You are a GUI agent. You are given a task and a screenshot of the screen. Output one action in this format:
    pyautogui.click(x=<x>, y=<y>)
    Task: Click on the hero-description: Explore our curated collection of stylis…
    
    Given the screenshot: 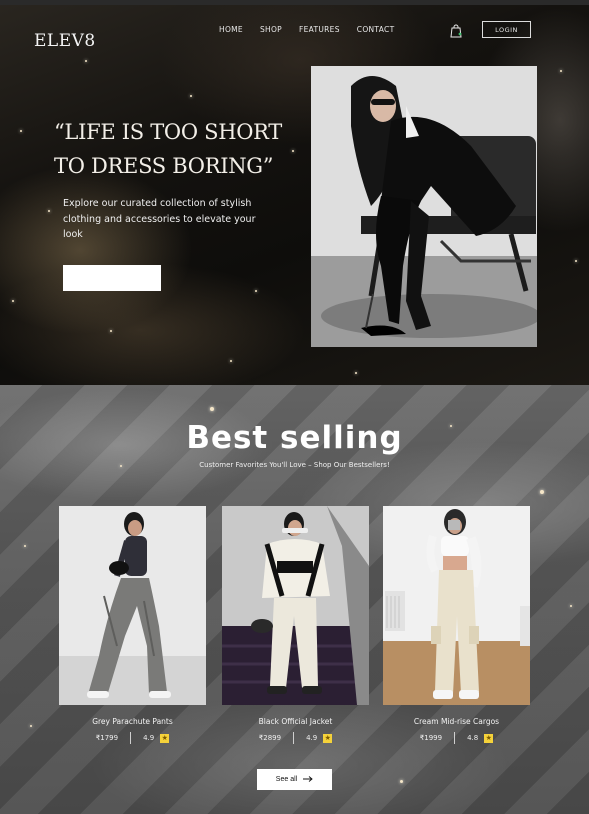 What is the action you would take?
    pyautogui.click(x=159, y=219)
    